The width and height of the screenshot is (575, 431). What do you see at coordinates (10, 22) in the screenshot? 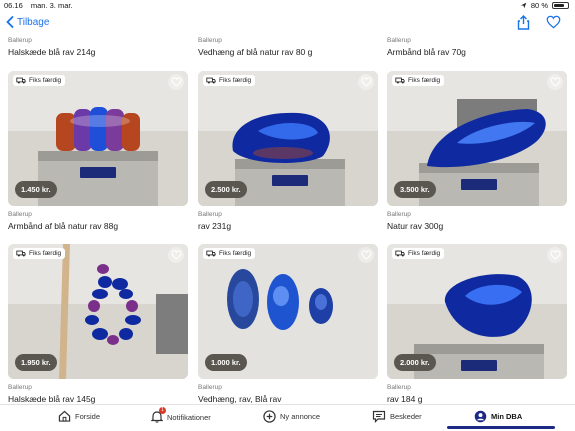
I see `chevron-left-icon` at bounding box center [10, 22].